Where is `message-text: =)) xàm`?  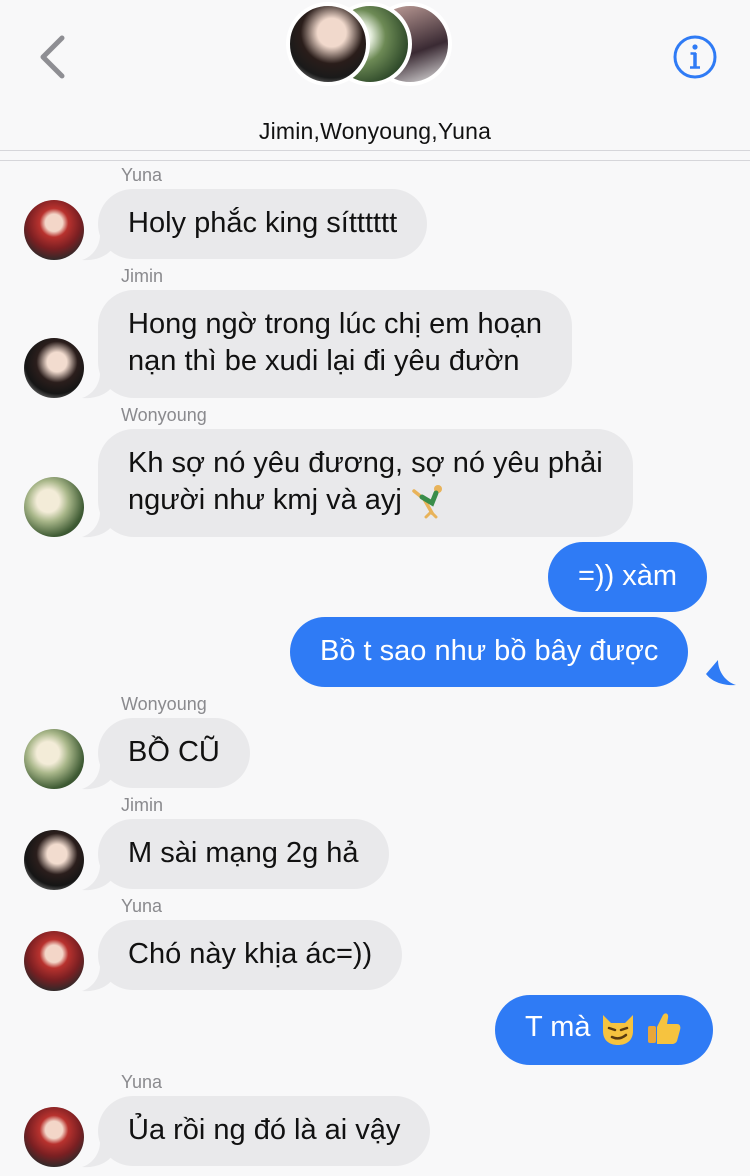
message-text: =)) xàm is located at coordinates (628, 576).